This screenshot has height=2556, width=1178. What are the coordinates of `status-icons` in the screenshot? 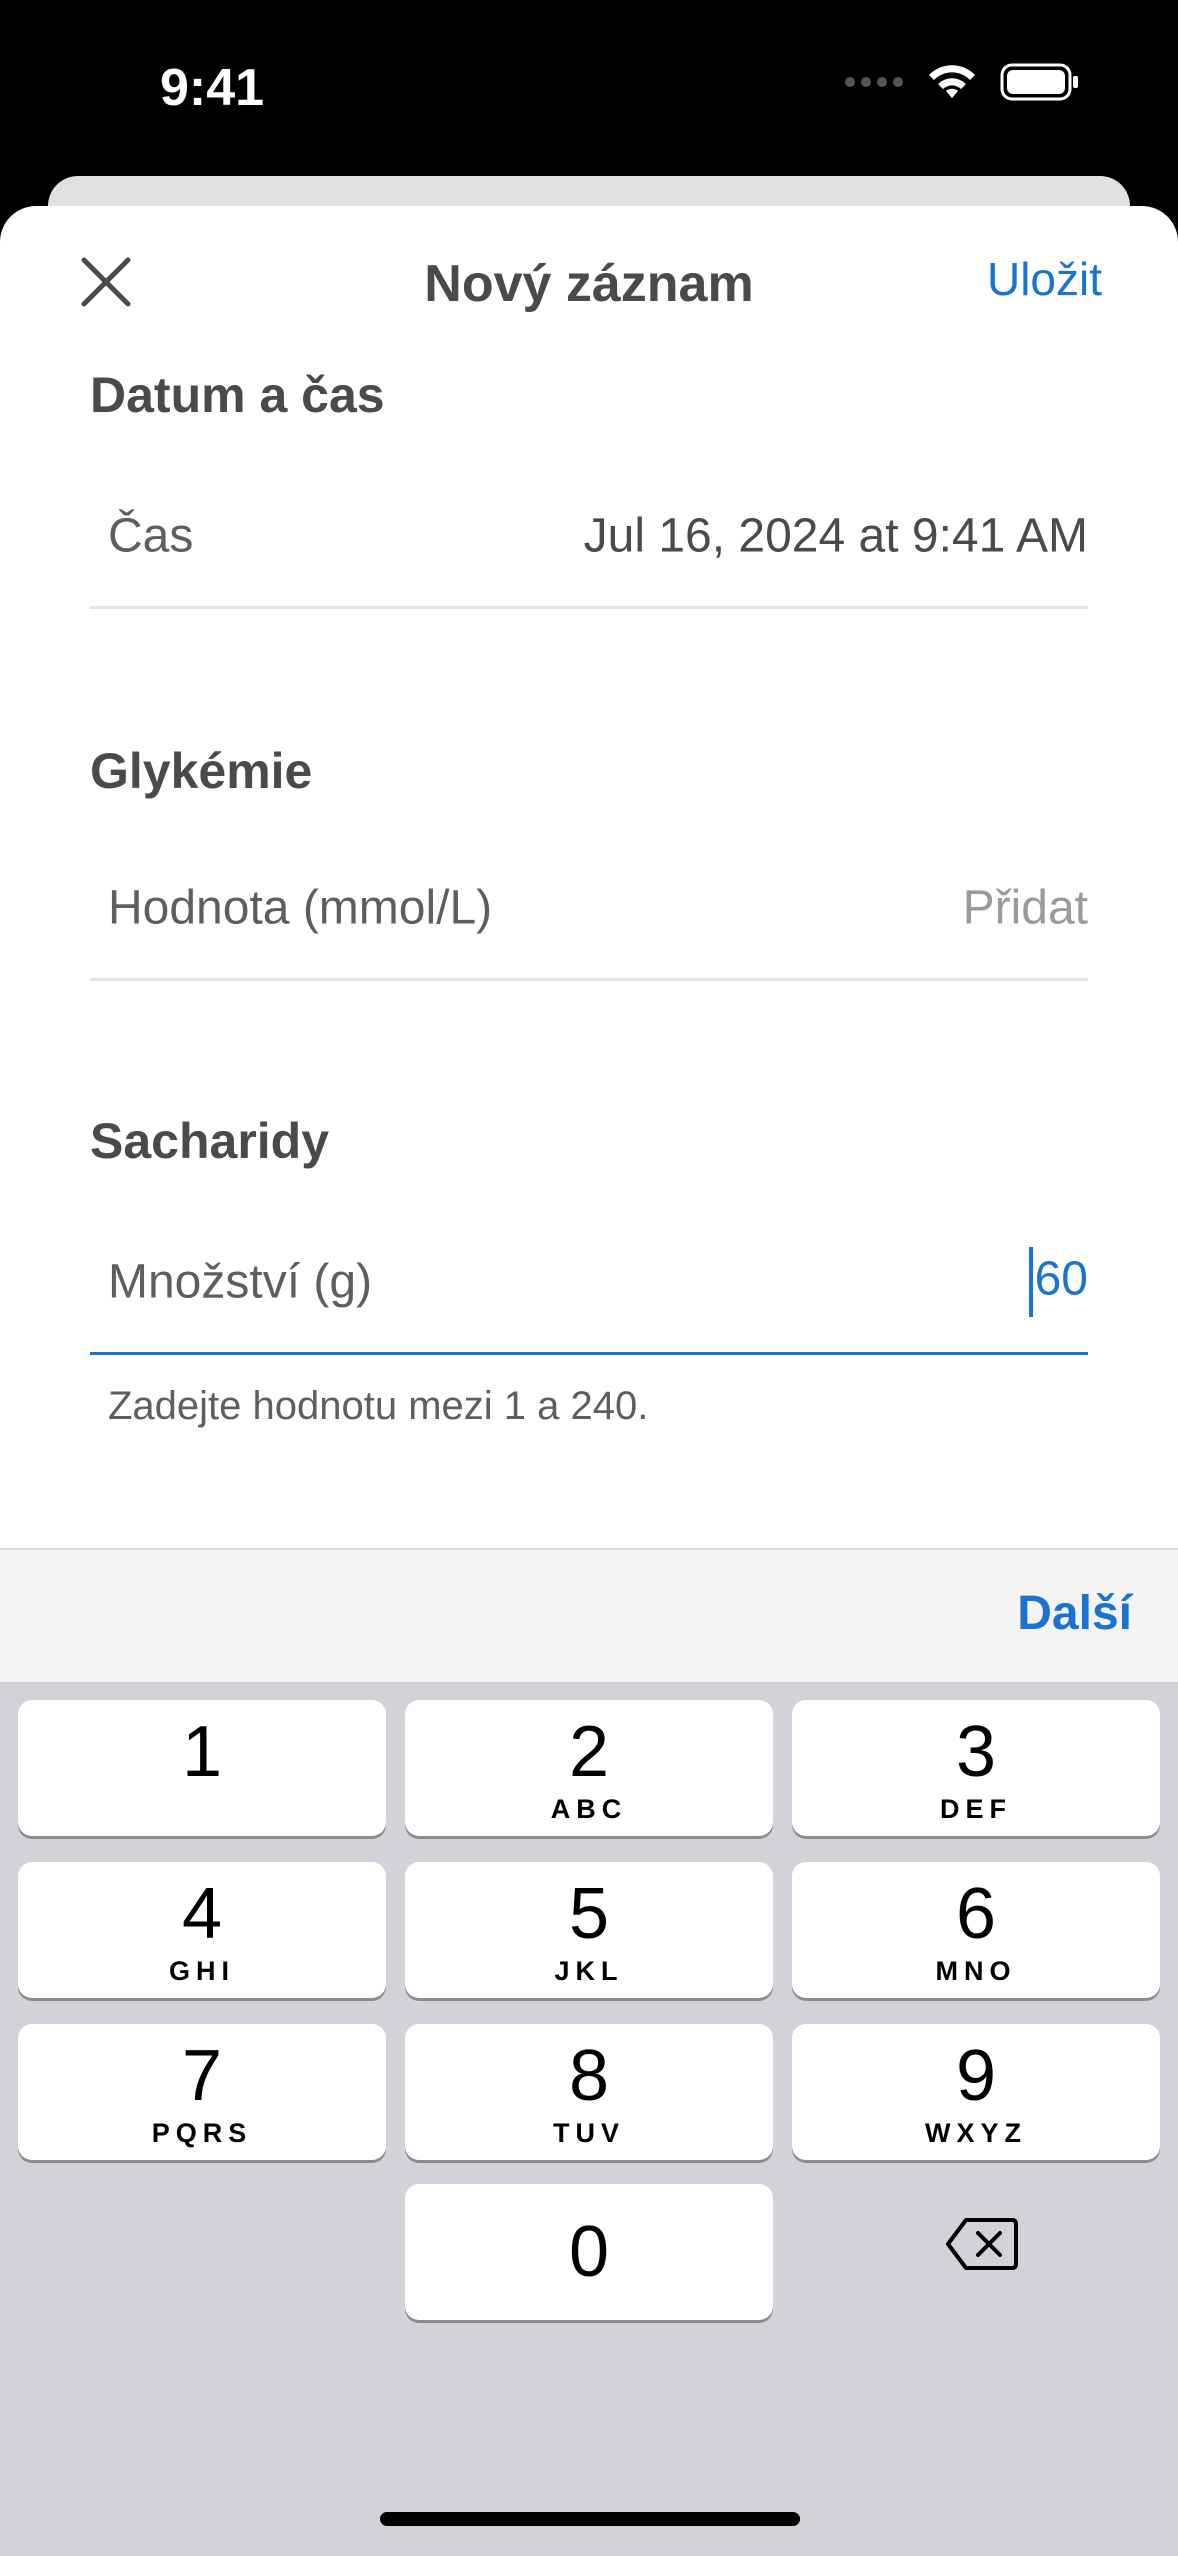 It's located at (962, 82).